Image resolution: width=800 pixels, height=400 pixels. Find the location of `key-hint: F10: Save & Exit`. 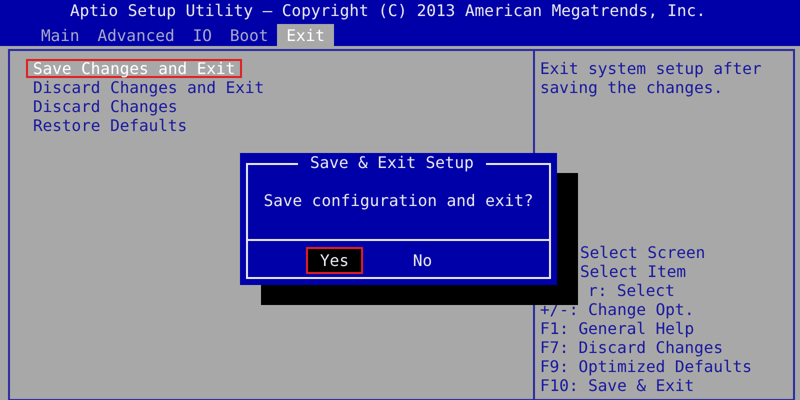

key-hint: F10: Save & Exit is located at coordinates (618, 385).